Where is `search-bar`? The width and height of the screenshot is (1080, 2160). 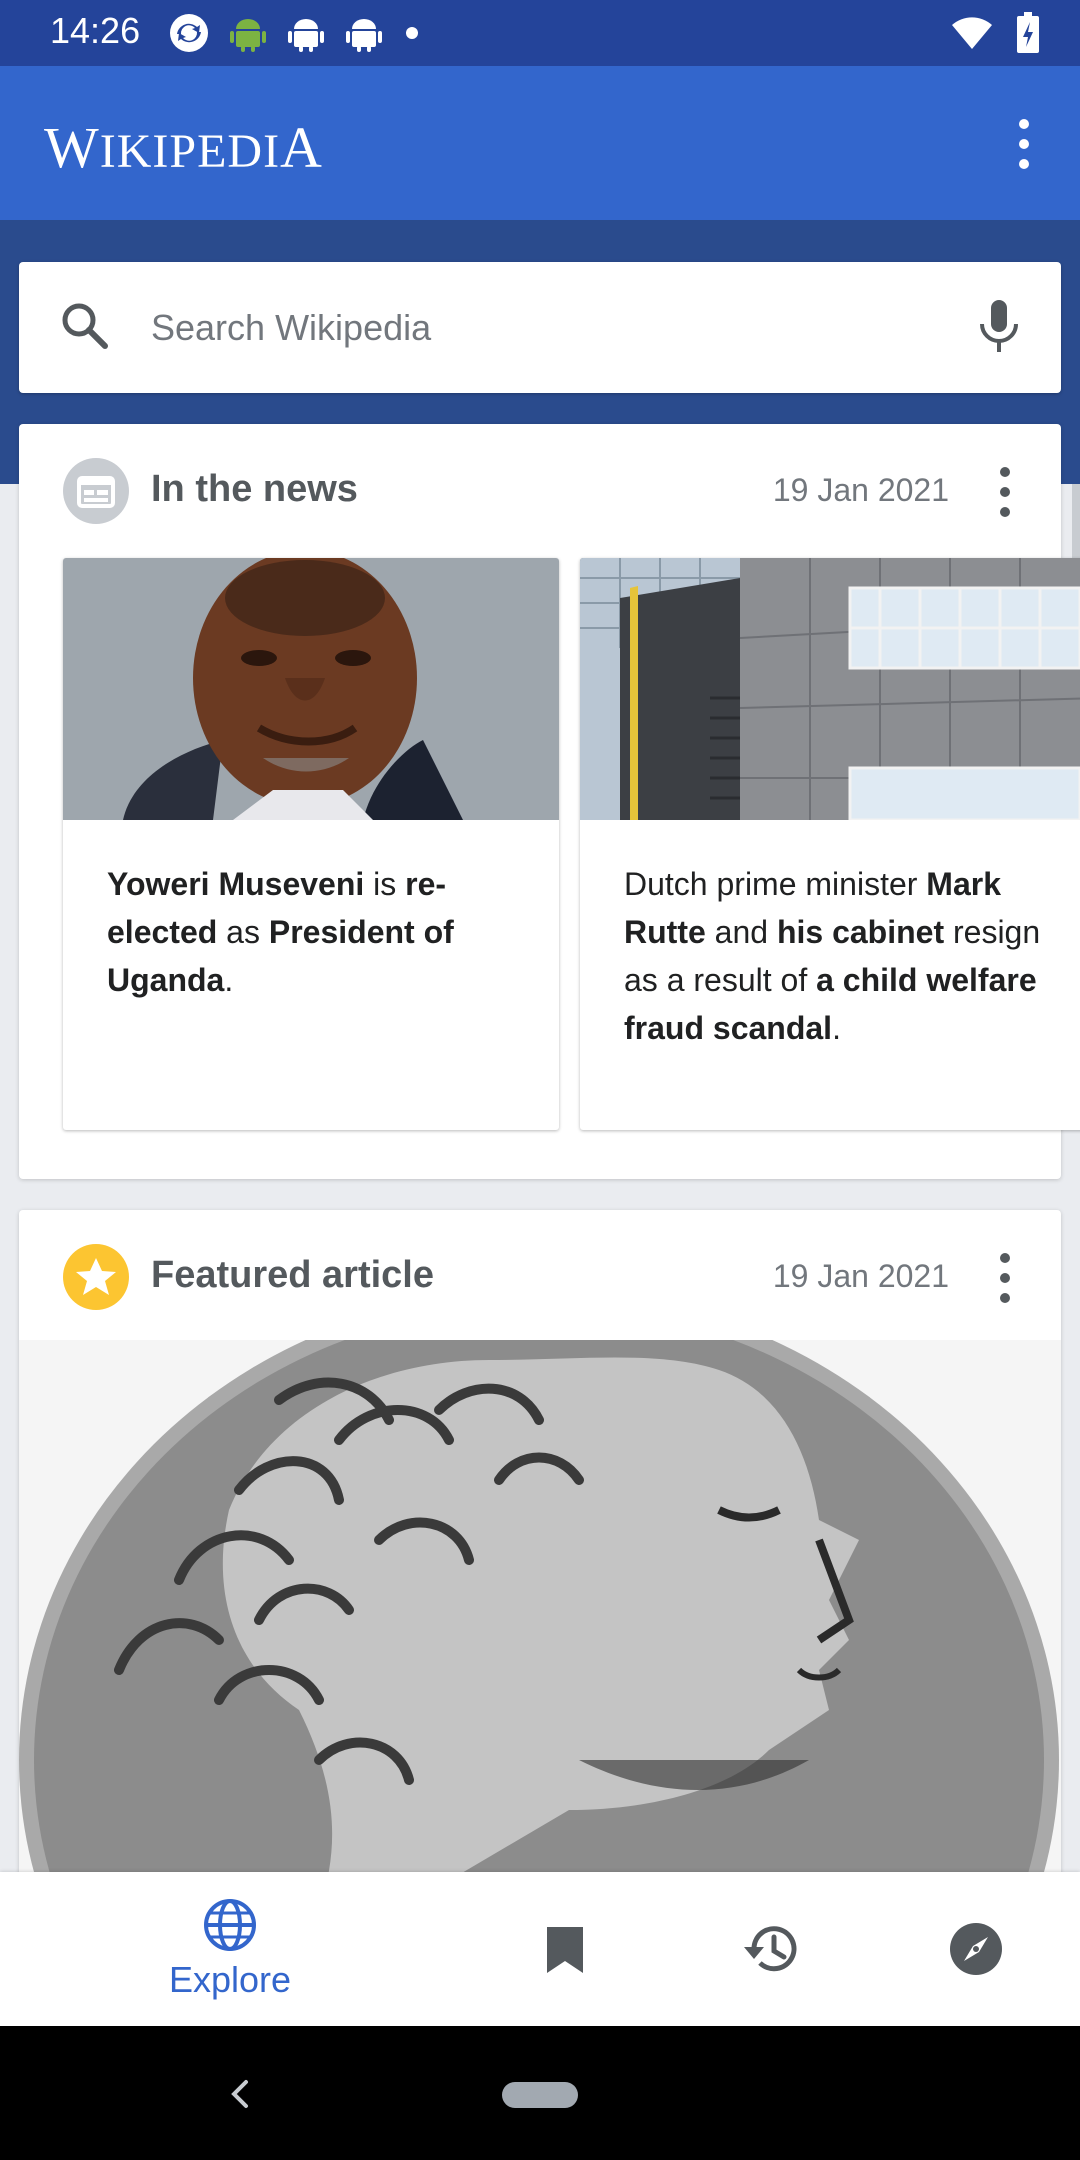
search-bar is located at coordinates (540, 327).